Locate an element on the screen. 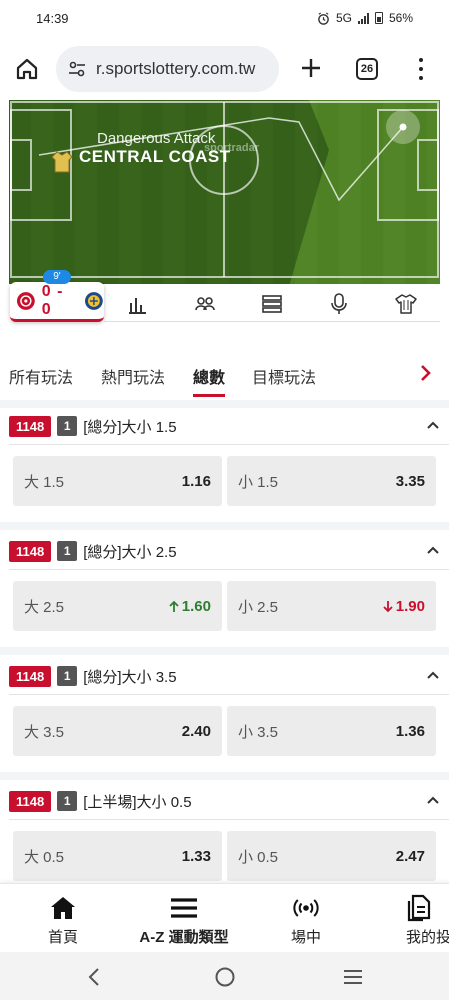 The width and height of the screenshot is (449, 1000). system-navigation-bar is located at coordinates (224, 976).